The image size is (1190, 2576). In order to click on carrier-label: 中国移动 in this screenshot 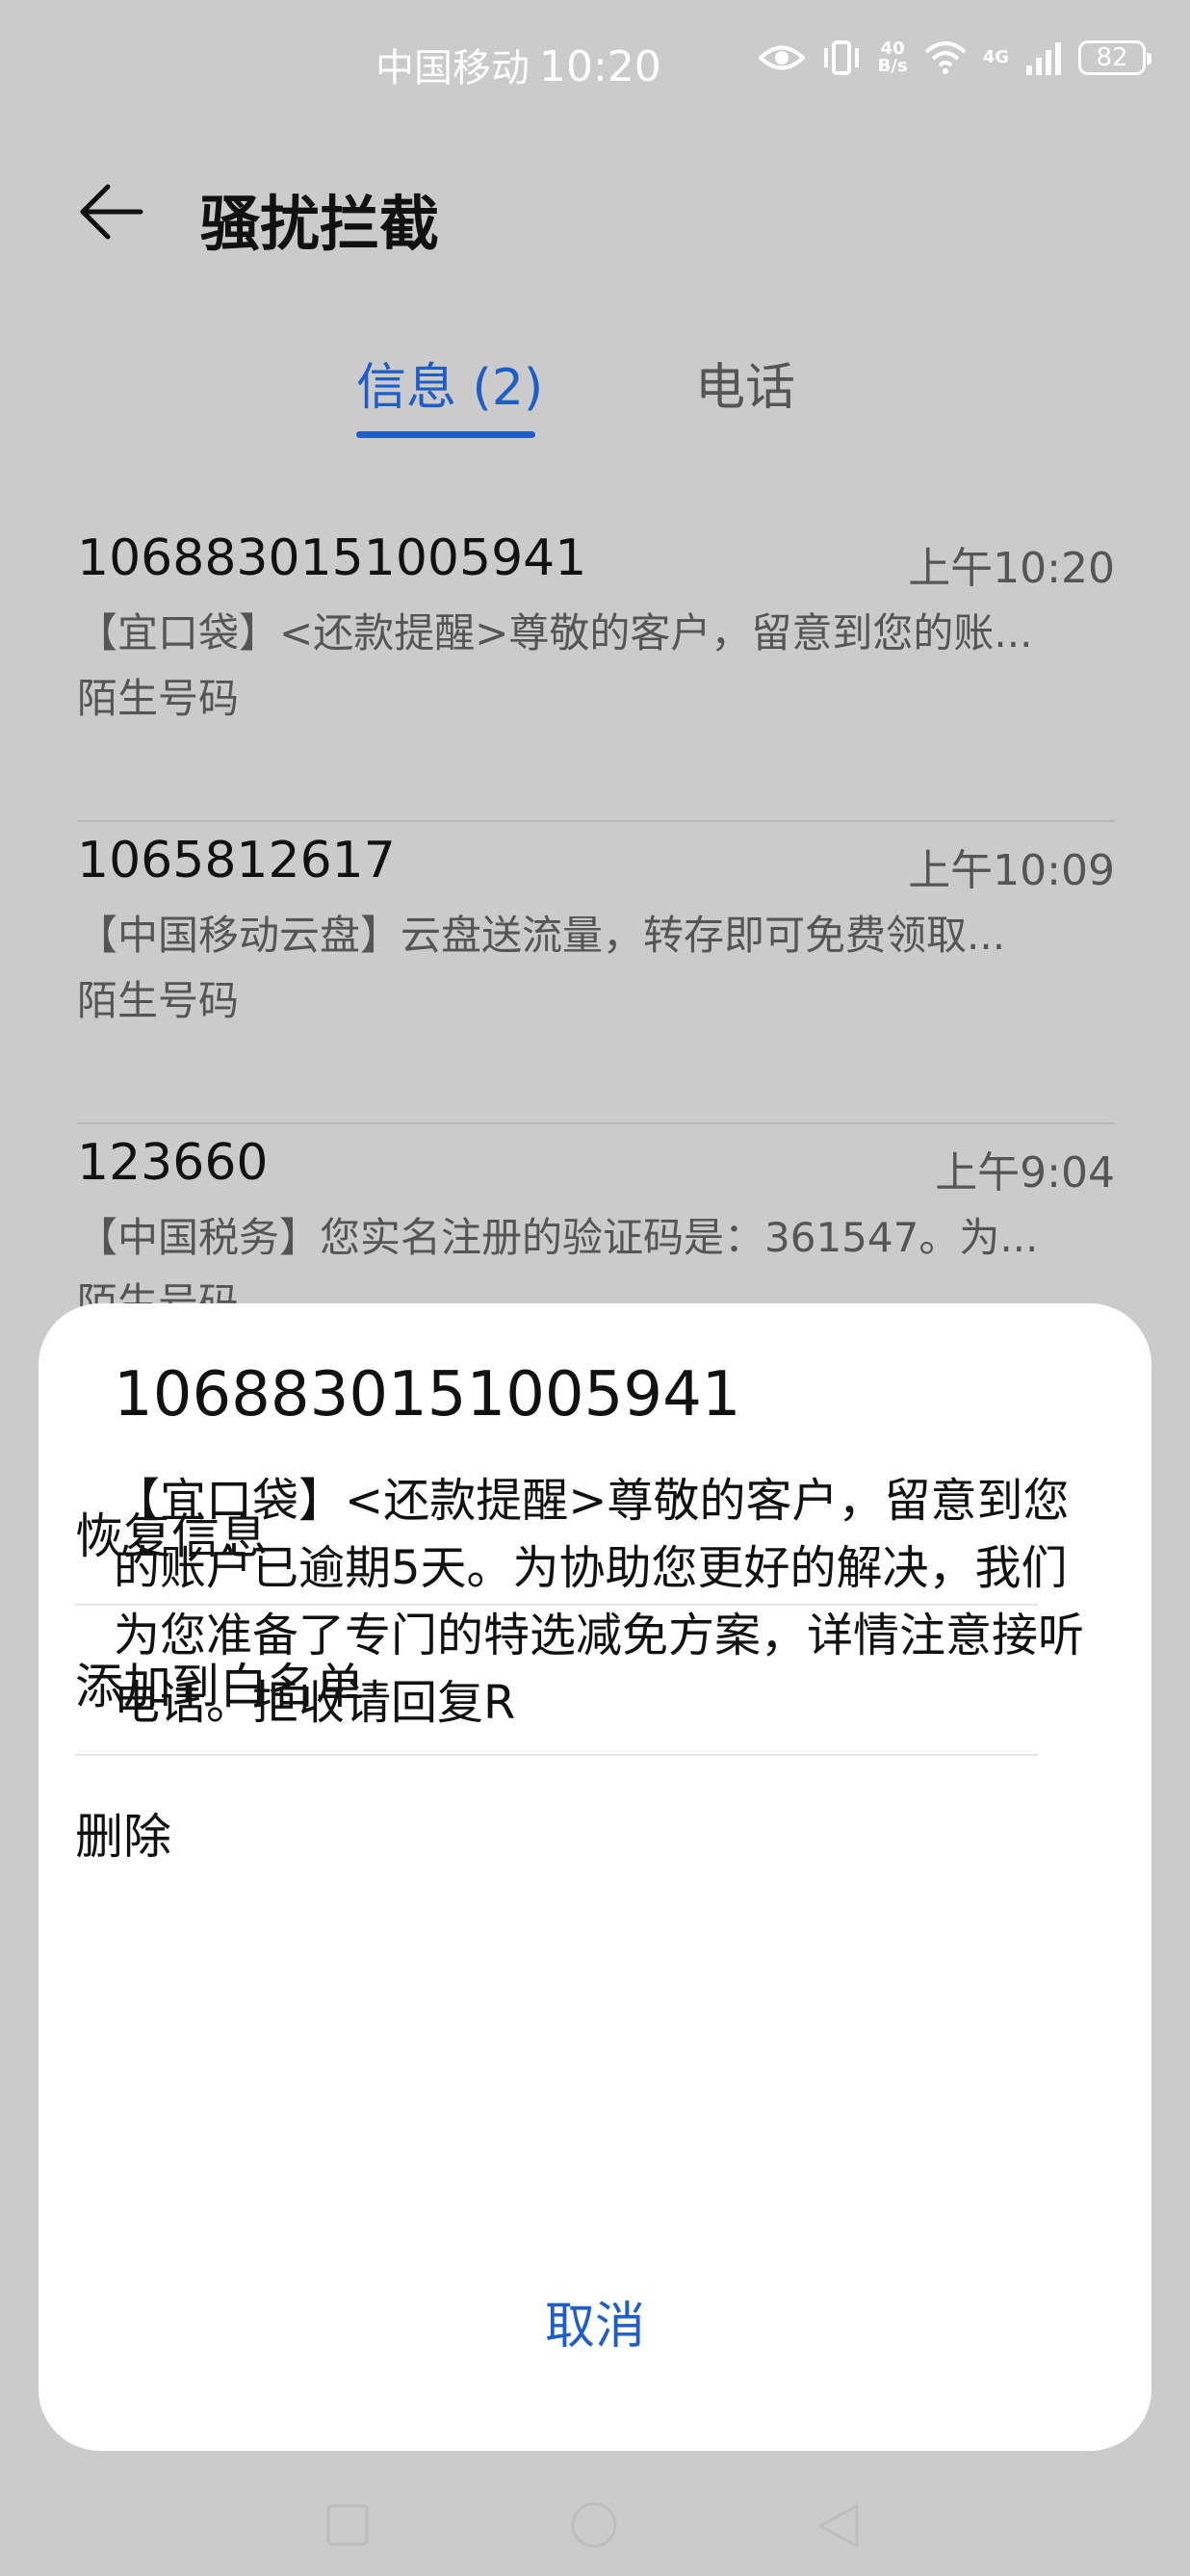, I will do `click(453, 68)`.